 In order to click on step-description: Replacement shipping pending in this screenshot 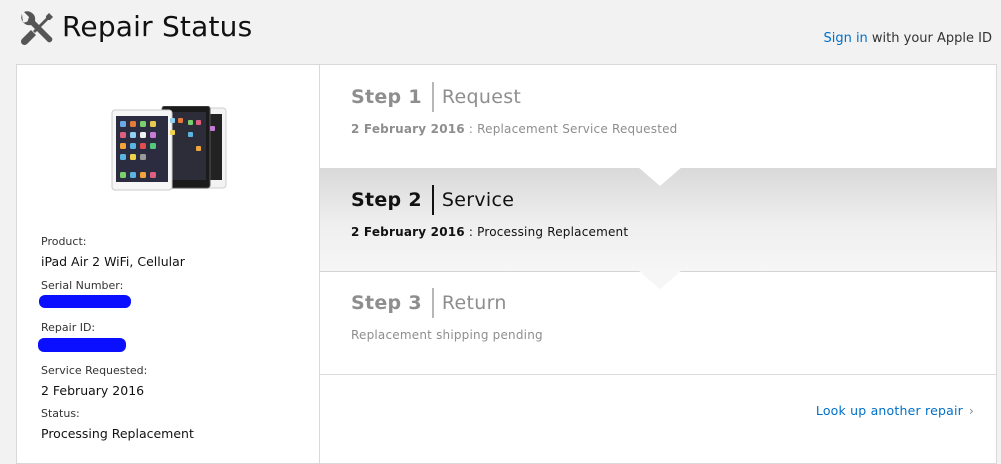, I will do `click(447, 335)`.